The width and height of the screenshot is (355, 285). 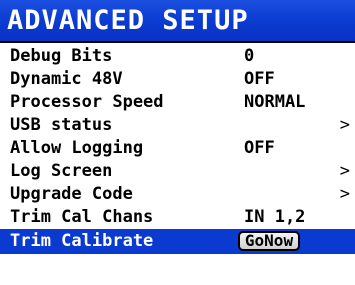 What do you see at coordinates (82, 241) in the screenshot?
I see `menu-item-label: Trim Calibrate` at bounding box center [82, 241].